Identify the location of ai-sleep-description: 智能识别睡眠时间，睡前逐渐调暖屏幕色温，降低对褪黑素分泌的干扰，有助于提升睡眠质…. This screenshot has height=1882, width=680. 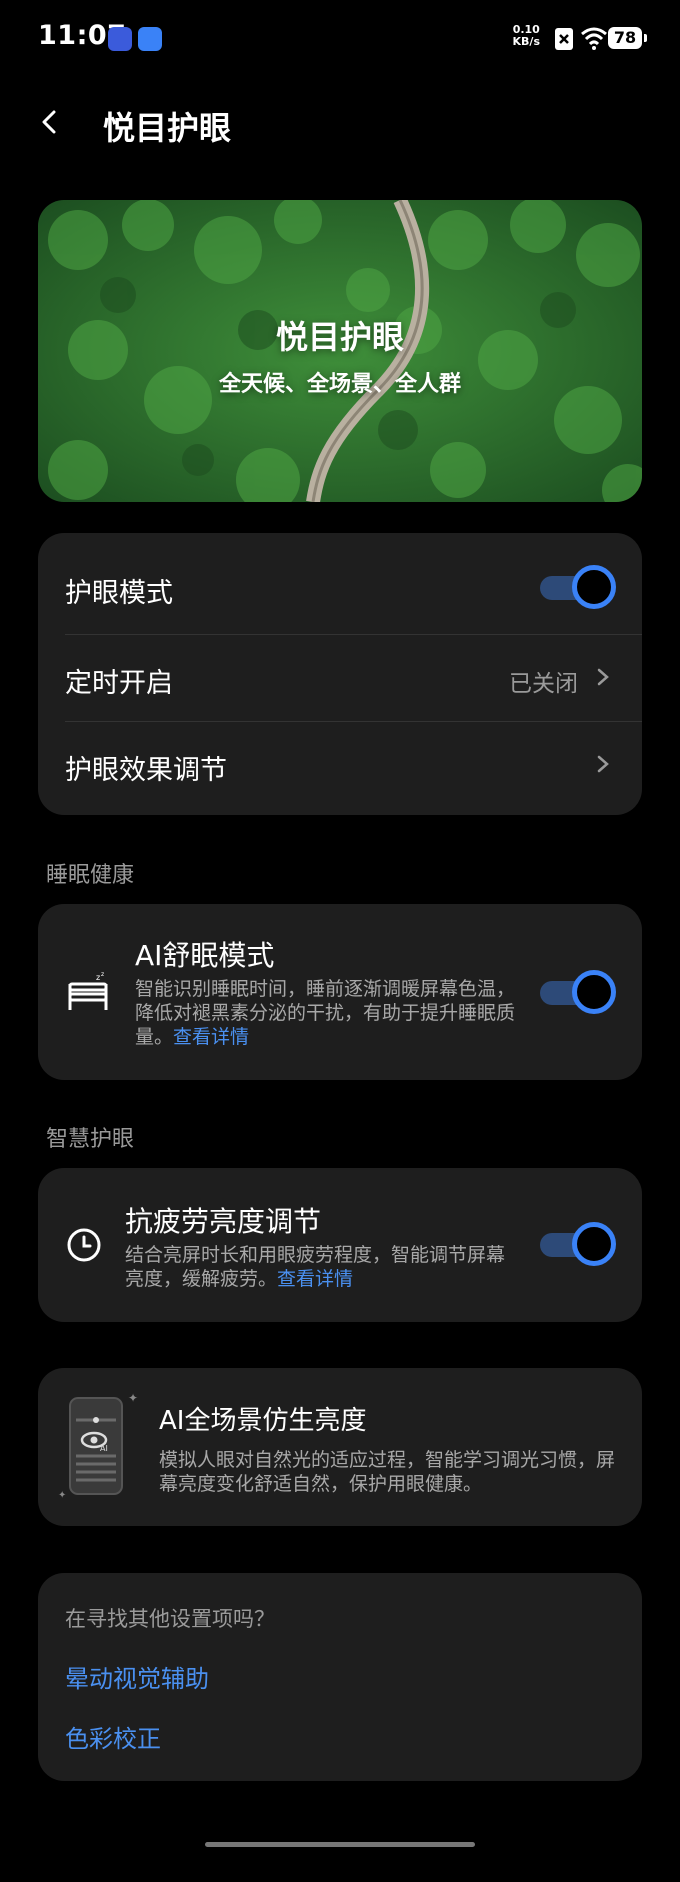
(325, 1013).